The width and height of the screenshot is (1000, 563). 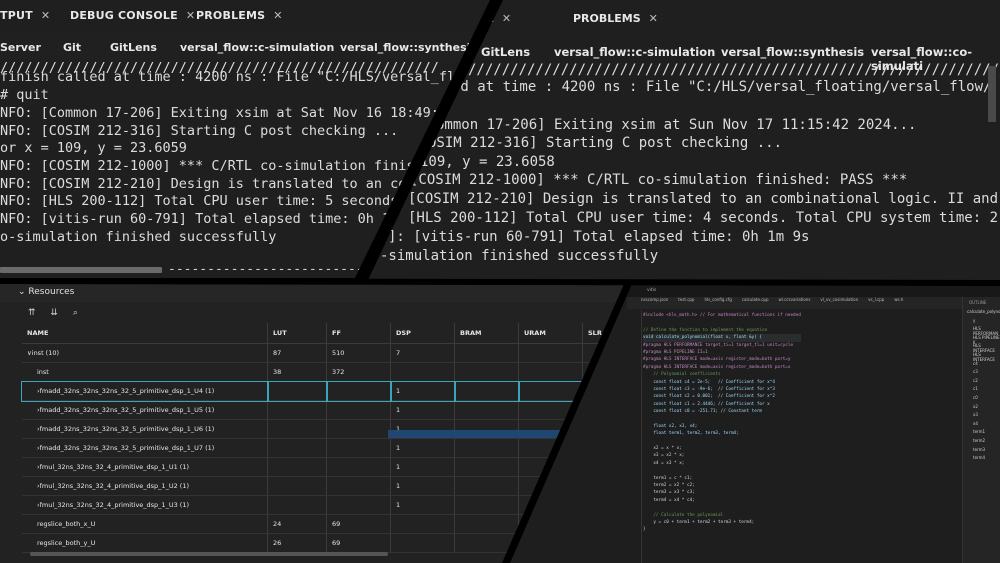 I want to click on expand-all-icon: ⇈, so click(x=32, y=313).